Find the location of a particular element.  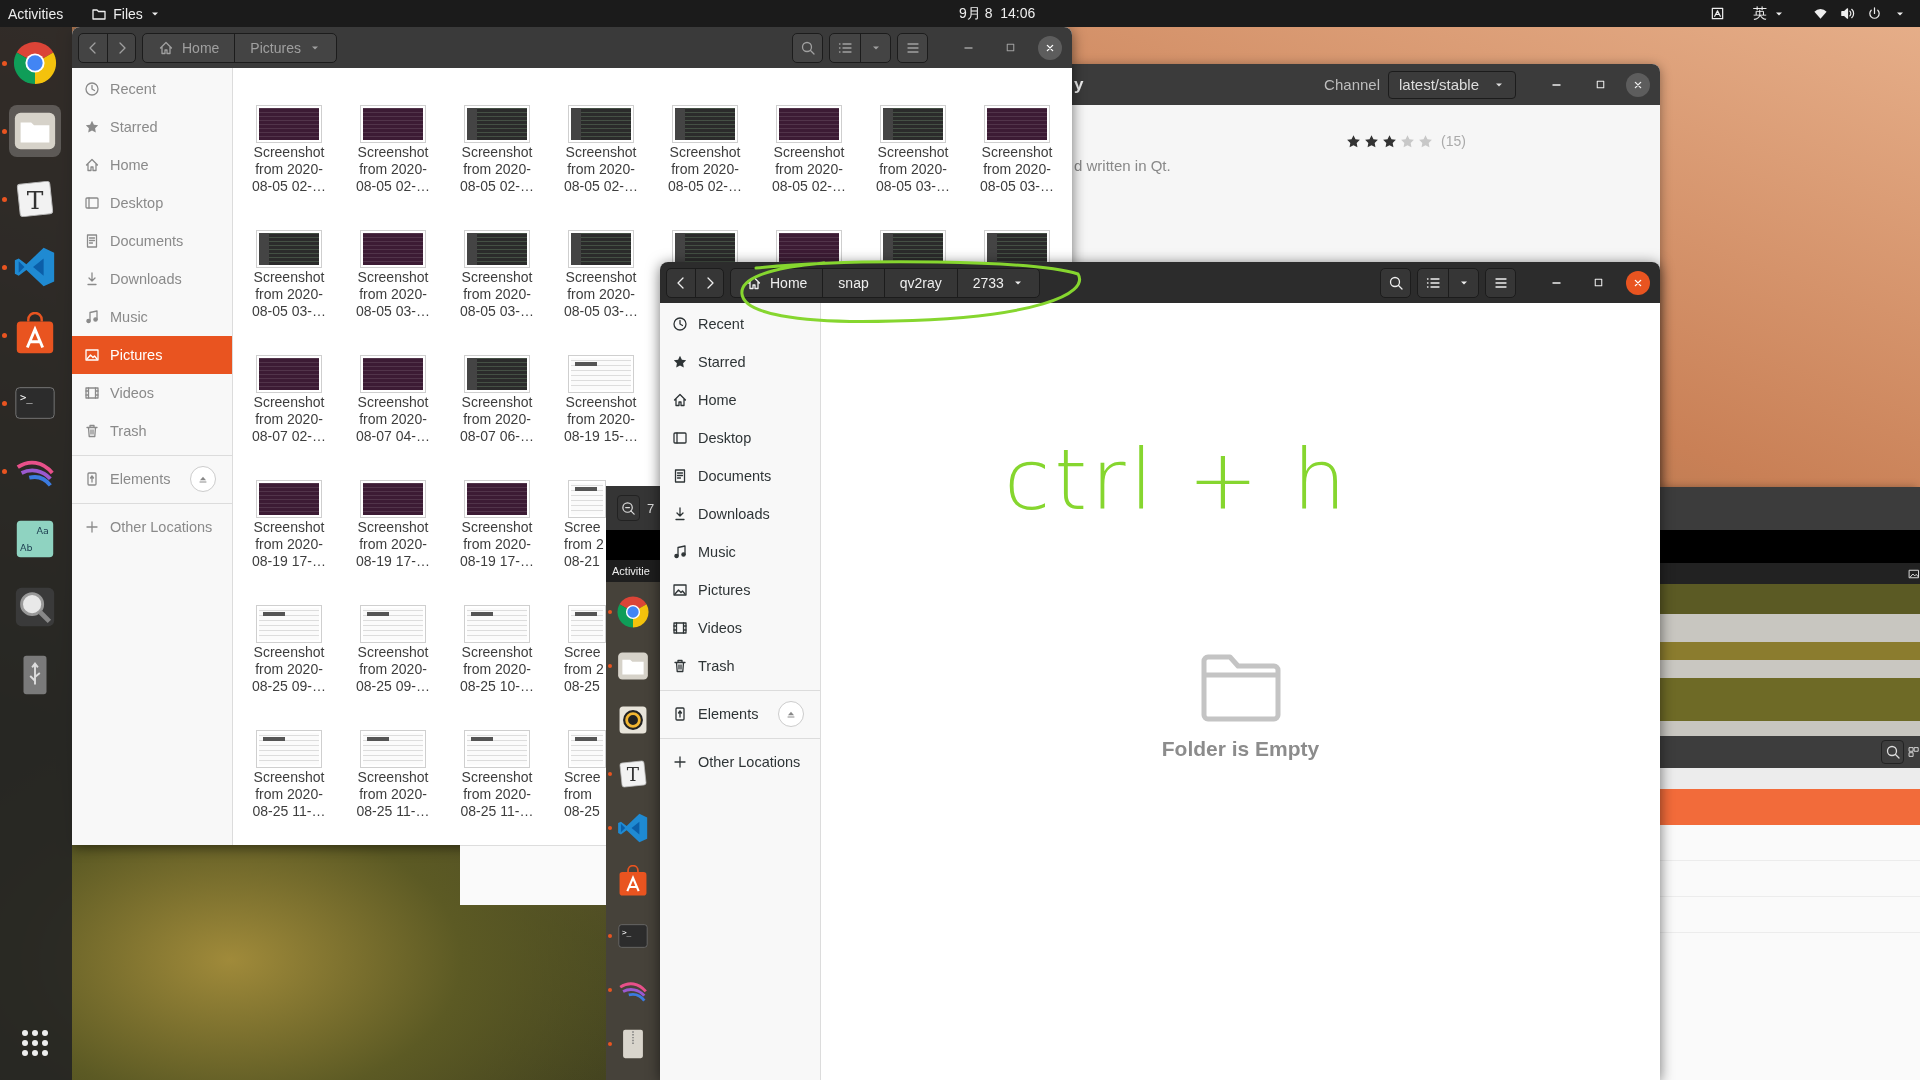

dock-launcher is located at coordinates (35, 131).